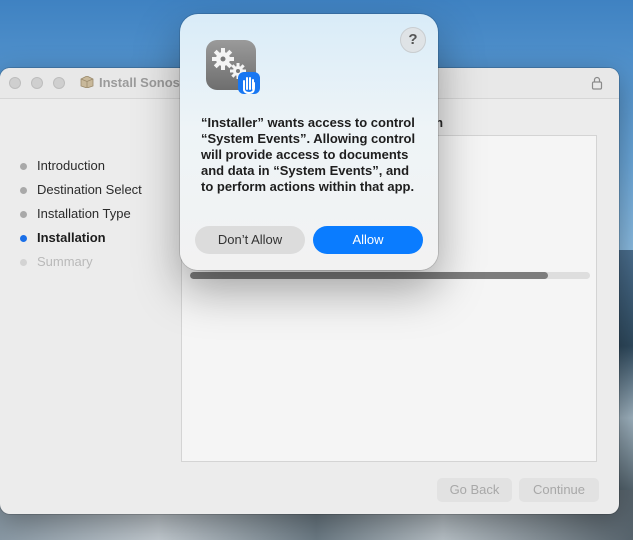 The image size is (633, 540). What do you see at coordinates (37, 83) in the screenshot?
I see `minimize-window-button` at bounding box center [37, 83].